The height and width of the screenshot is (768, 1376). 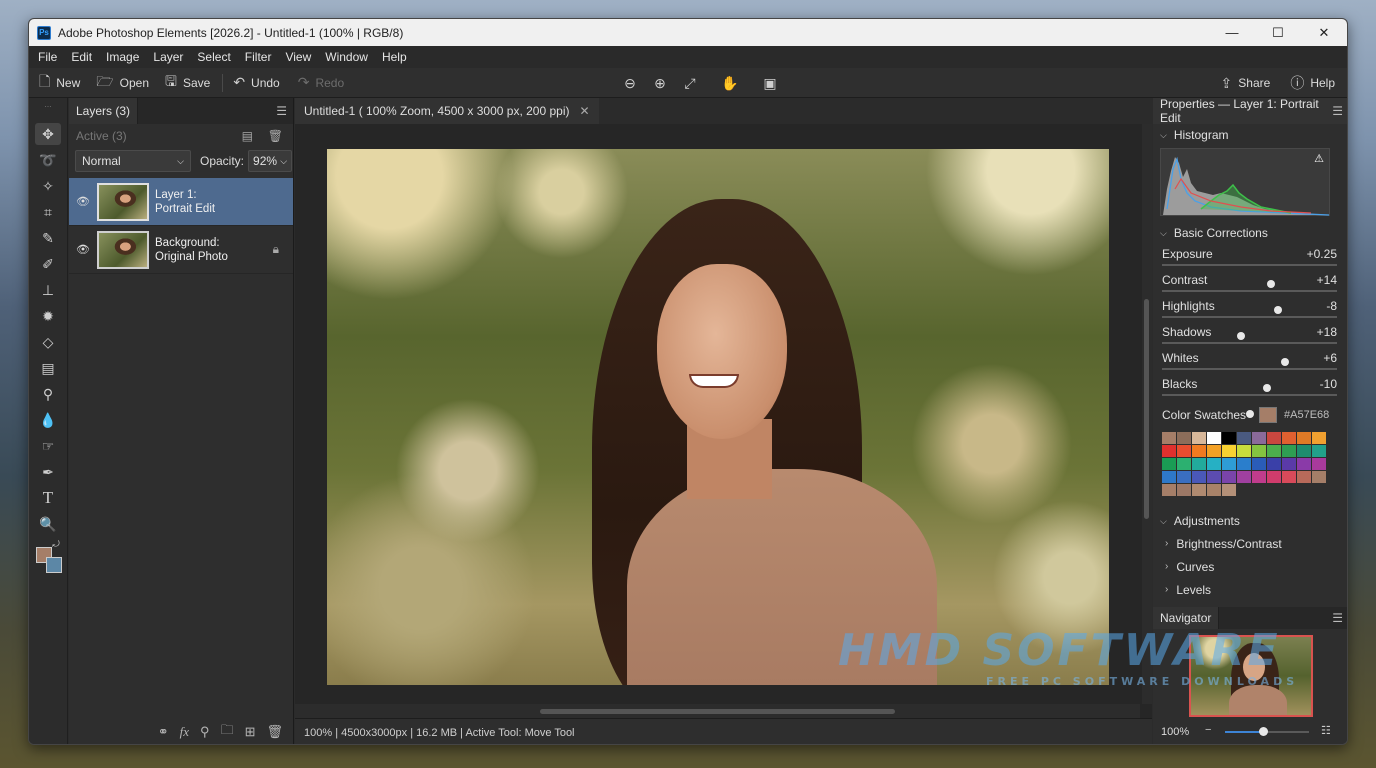 I want to click on zoom-options-icon: ☷, so click(x=1326, y=730).